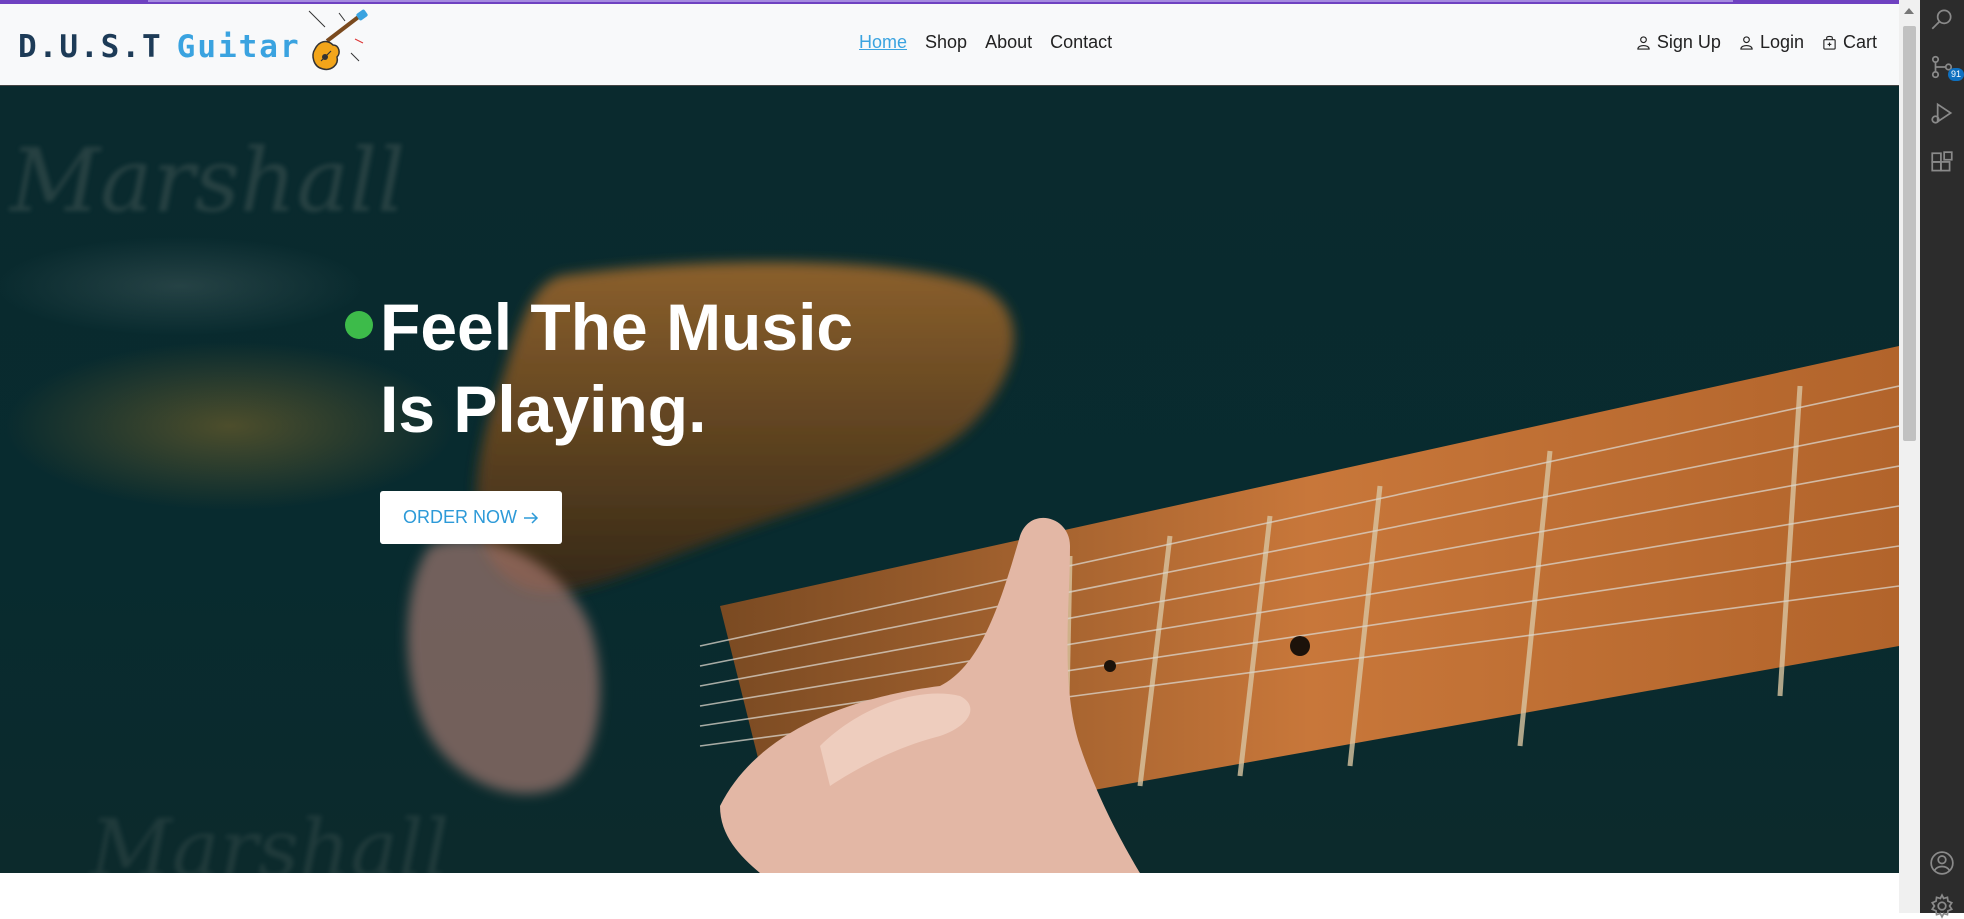  I want to click on cart-link: Cart, so click(1849, 42).